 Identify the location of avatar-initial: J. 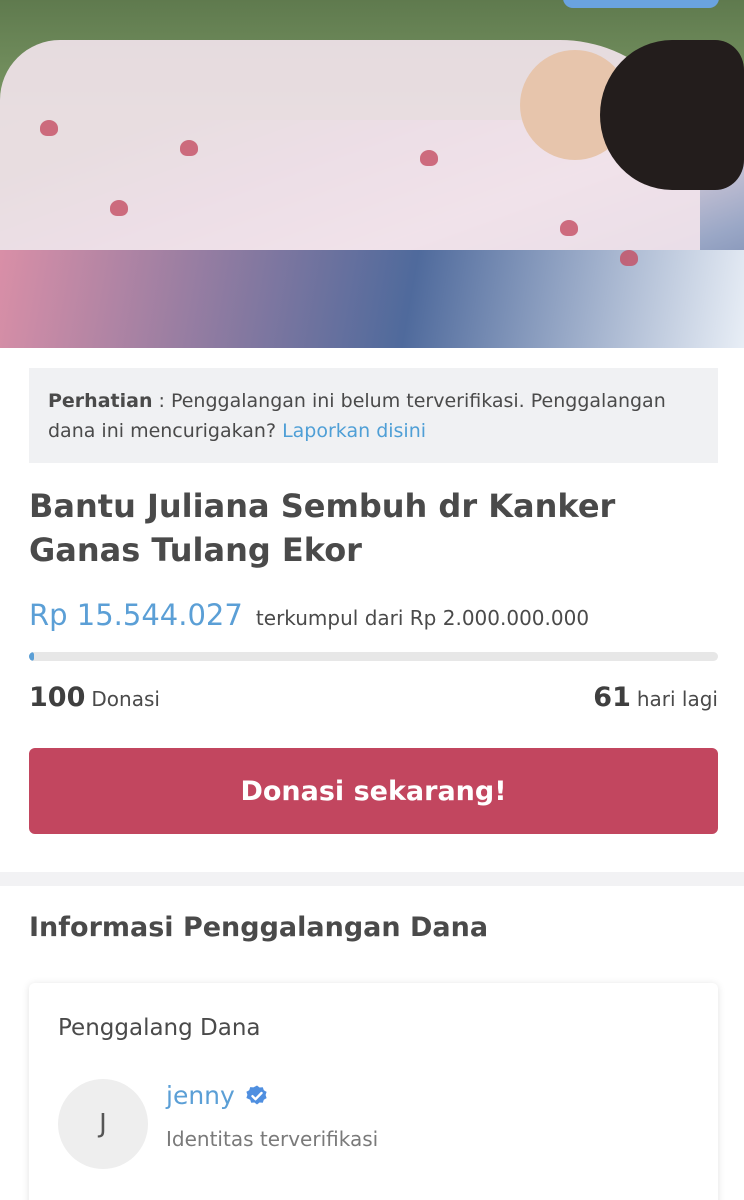
(103, 1124).